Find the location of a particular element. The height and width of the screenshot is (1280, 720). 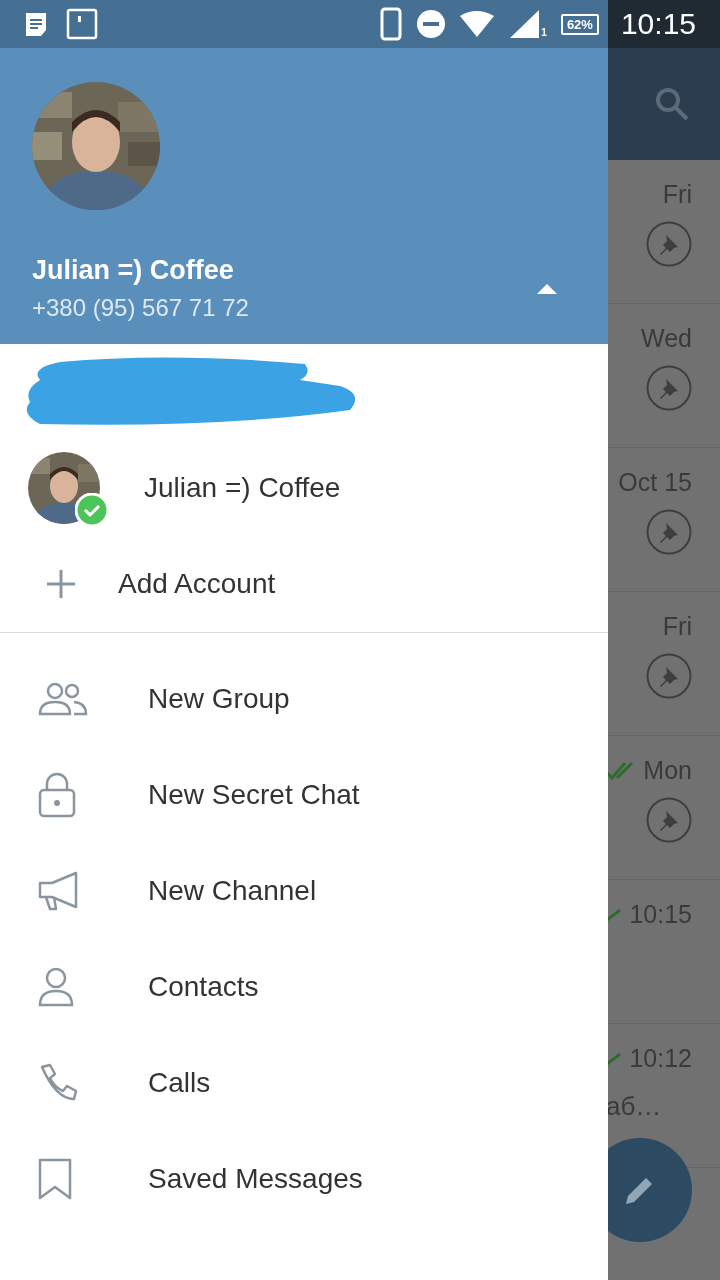

sim-number: 1 is located at coordinates (544, 32).